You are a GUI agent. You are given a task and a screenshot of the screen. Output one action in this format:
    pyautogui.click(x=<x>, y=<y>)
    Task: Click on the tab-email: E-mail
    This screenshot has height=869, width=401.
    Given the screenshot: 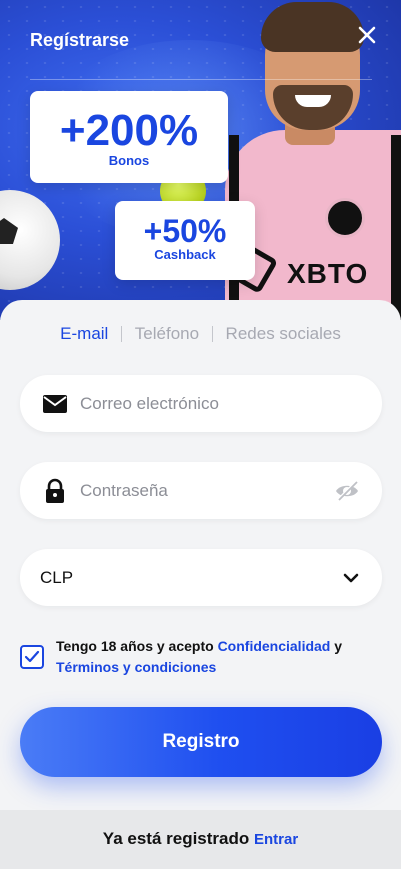 What is the action you would take?
    pyautogui.click(x=84, y=334)
    